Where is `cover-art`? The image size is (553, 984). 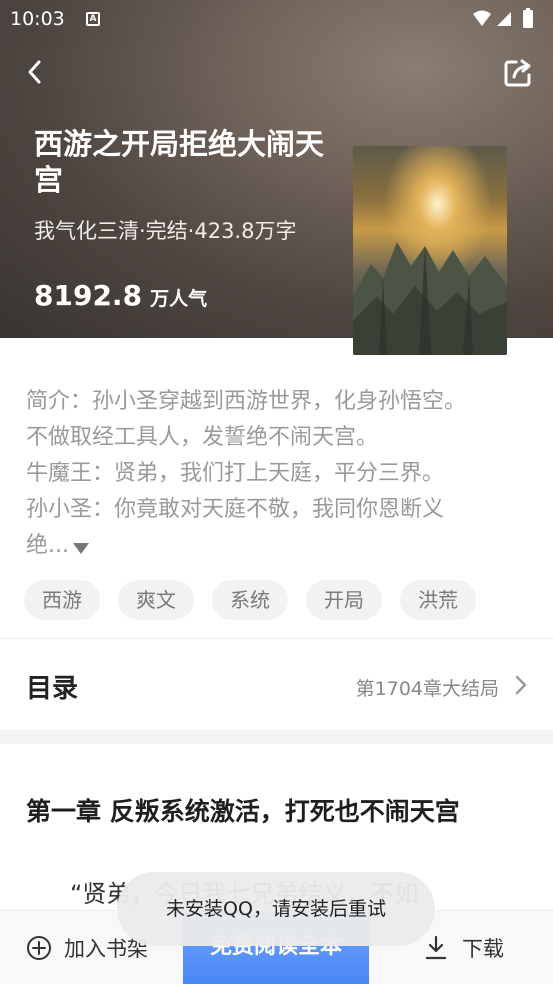
cover-art is located at coordinates (430, 250).